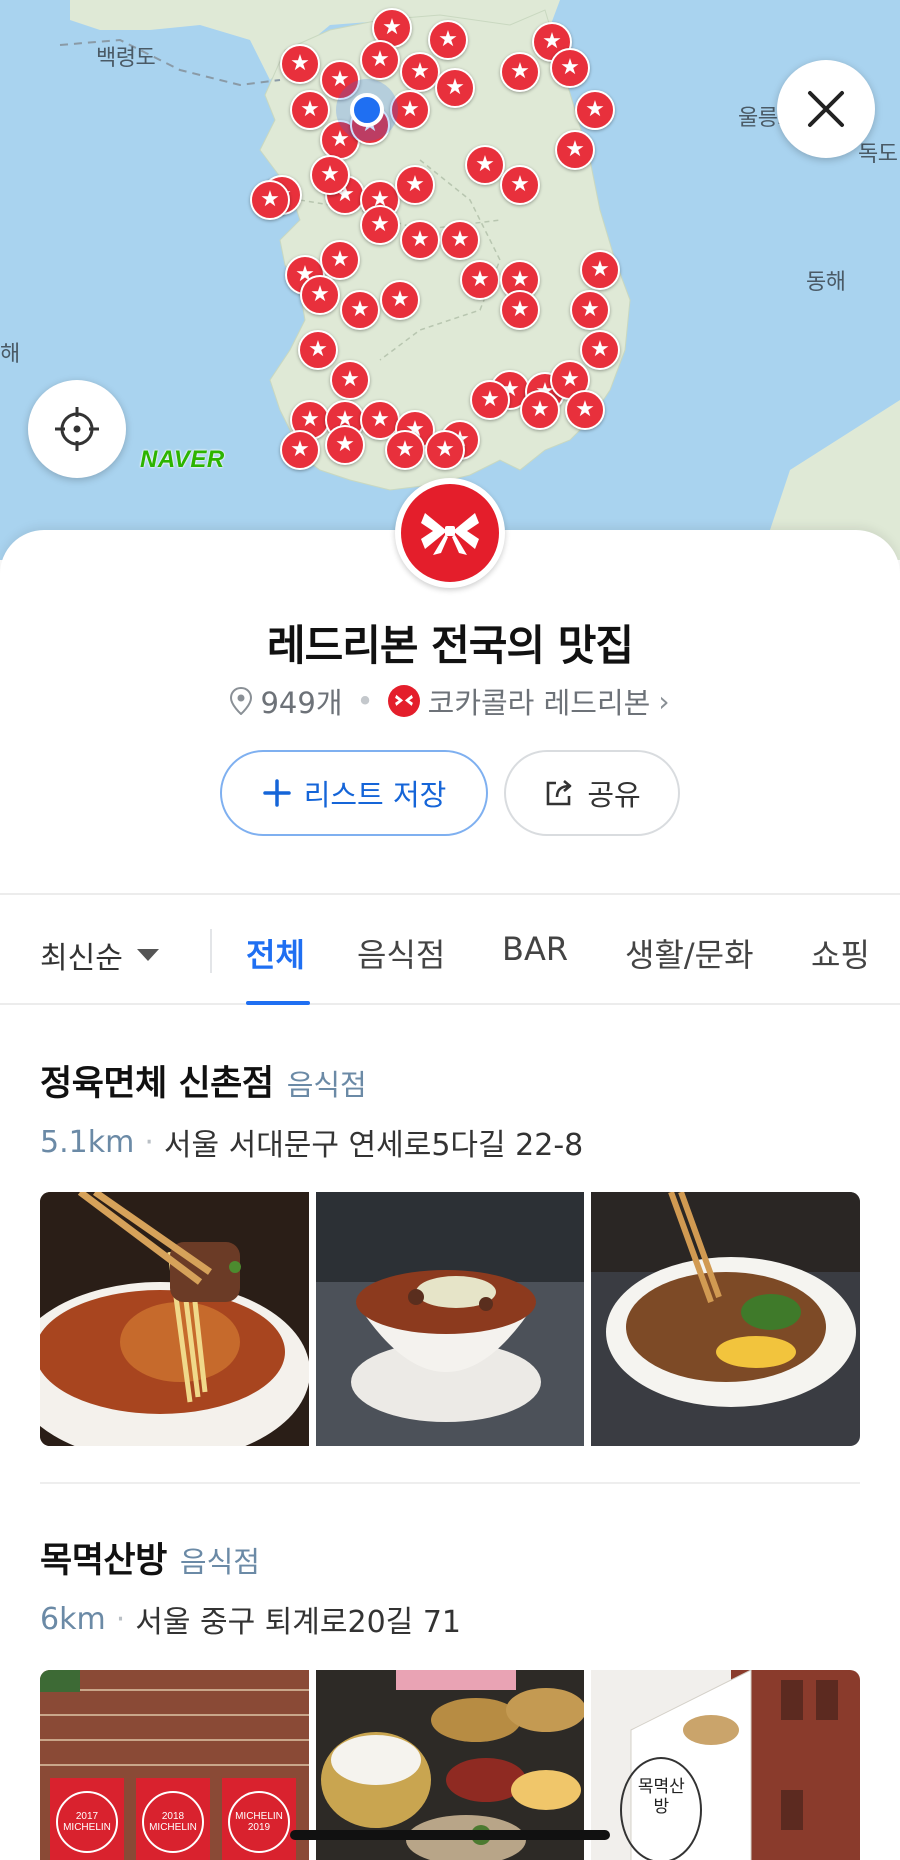 The image size is (900, 1860). What do you see at coordinates (147, 955) in the screenshot?
I see `caret-down-icon` at bounding box center [147, 955].